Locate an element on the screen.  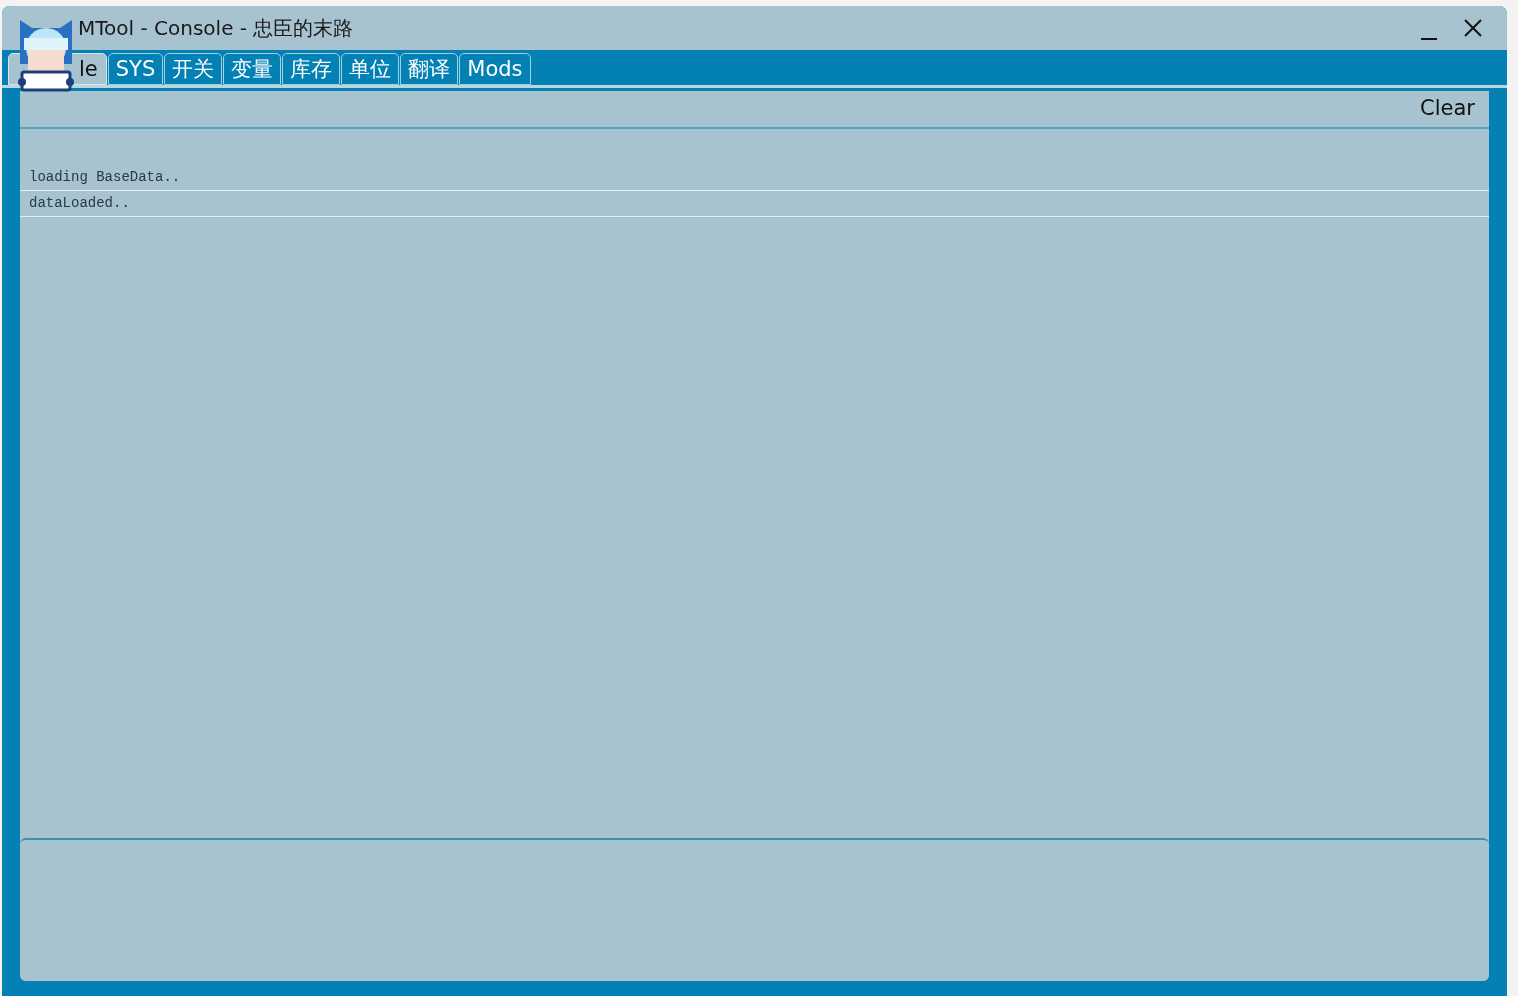
tab: 翻译 is located at coordinates (429, 69).